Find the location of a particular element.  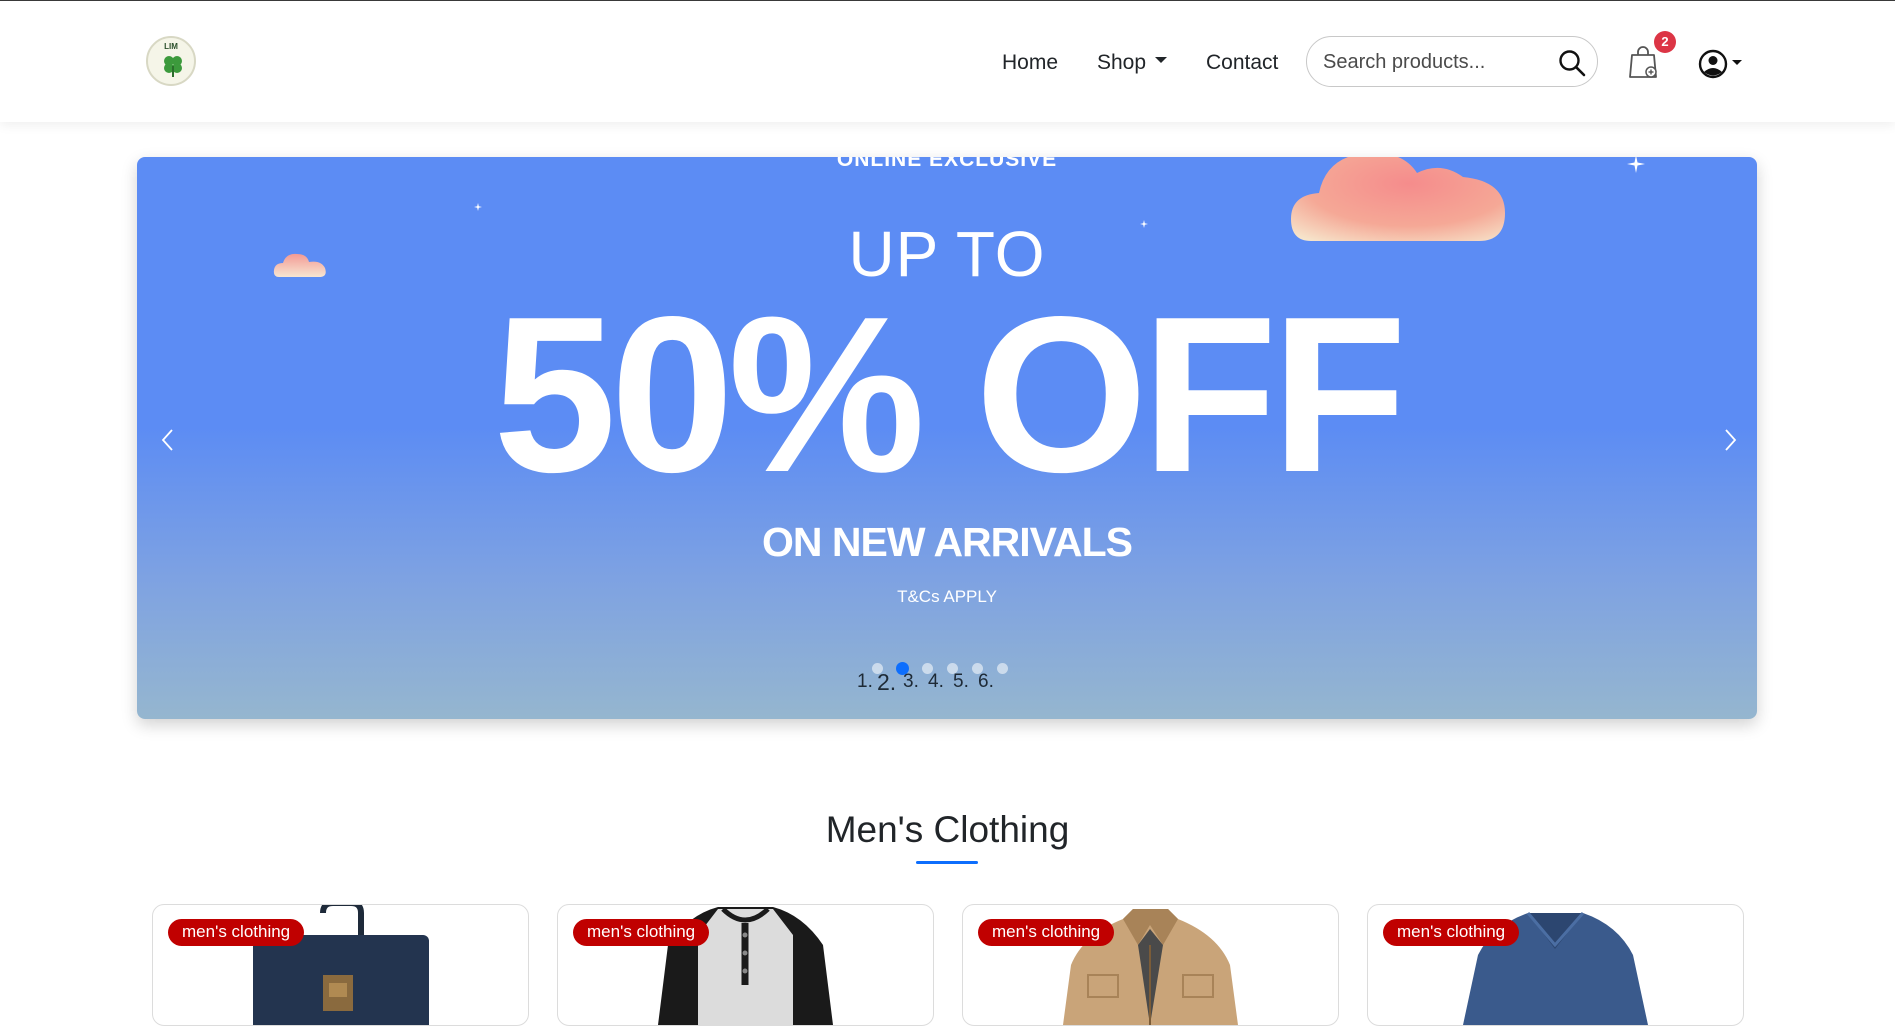

indicator-label: 3. is located at coordinates (911, 681).